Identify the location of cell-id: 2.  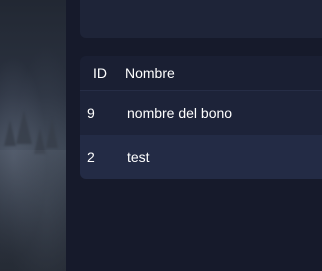
(91, 157).